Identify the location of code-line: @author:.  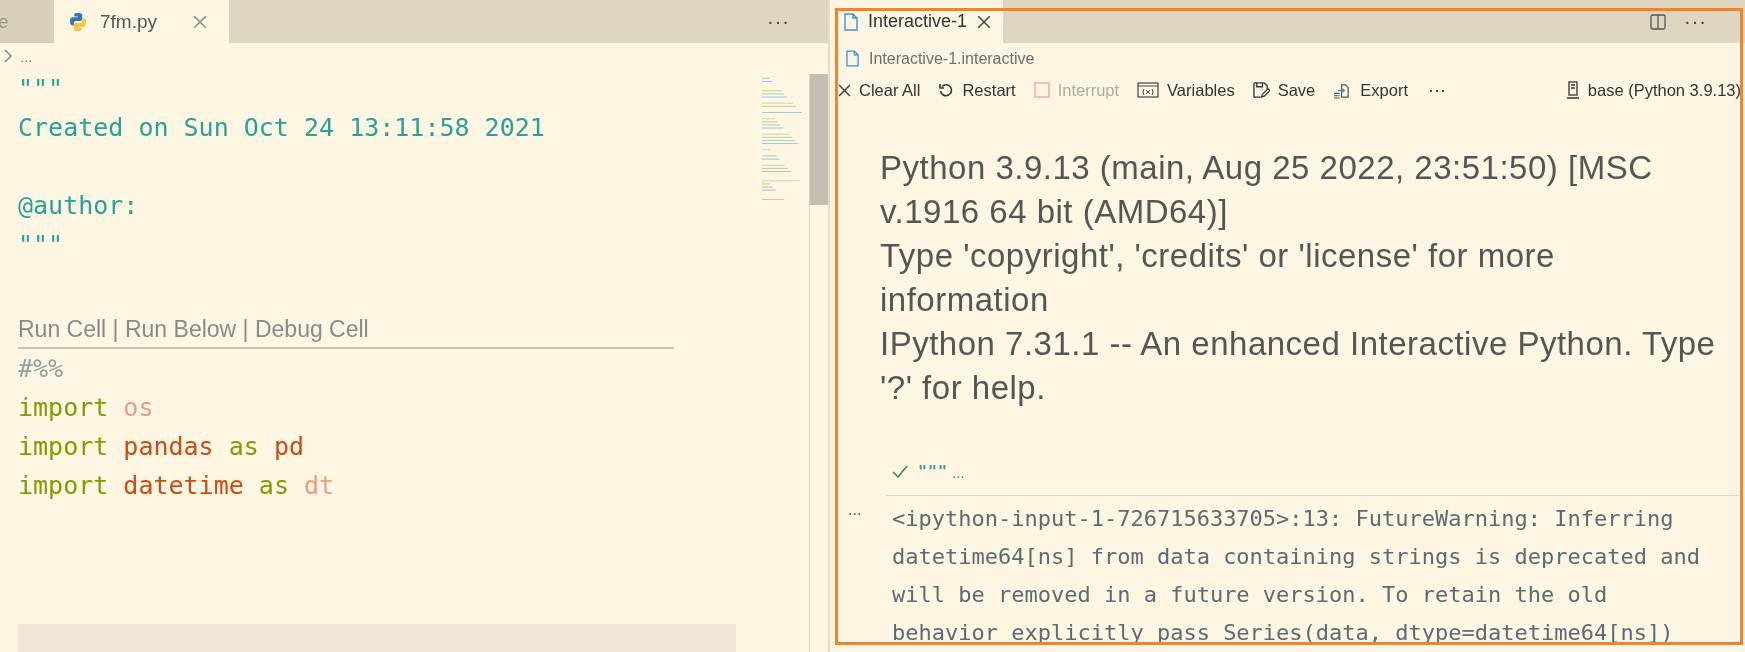
(79, 206).